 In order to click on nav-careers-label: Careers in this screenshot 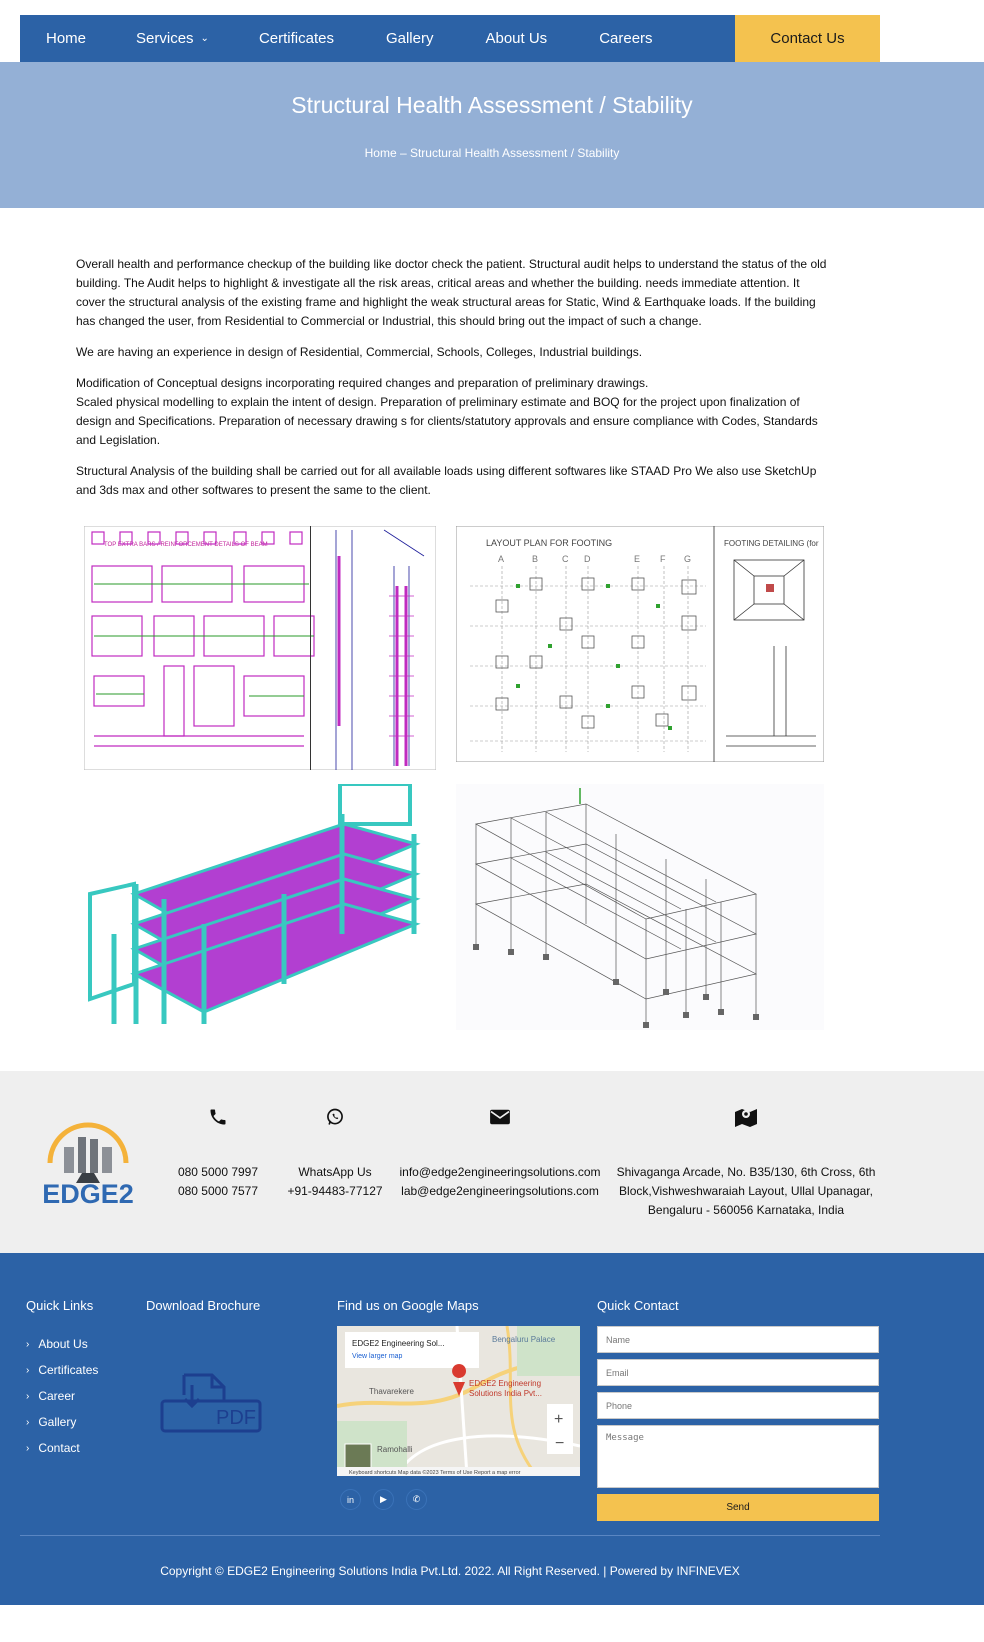, I will do `click(626, 38)`.